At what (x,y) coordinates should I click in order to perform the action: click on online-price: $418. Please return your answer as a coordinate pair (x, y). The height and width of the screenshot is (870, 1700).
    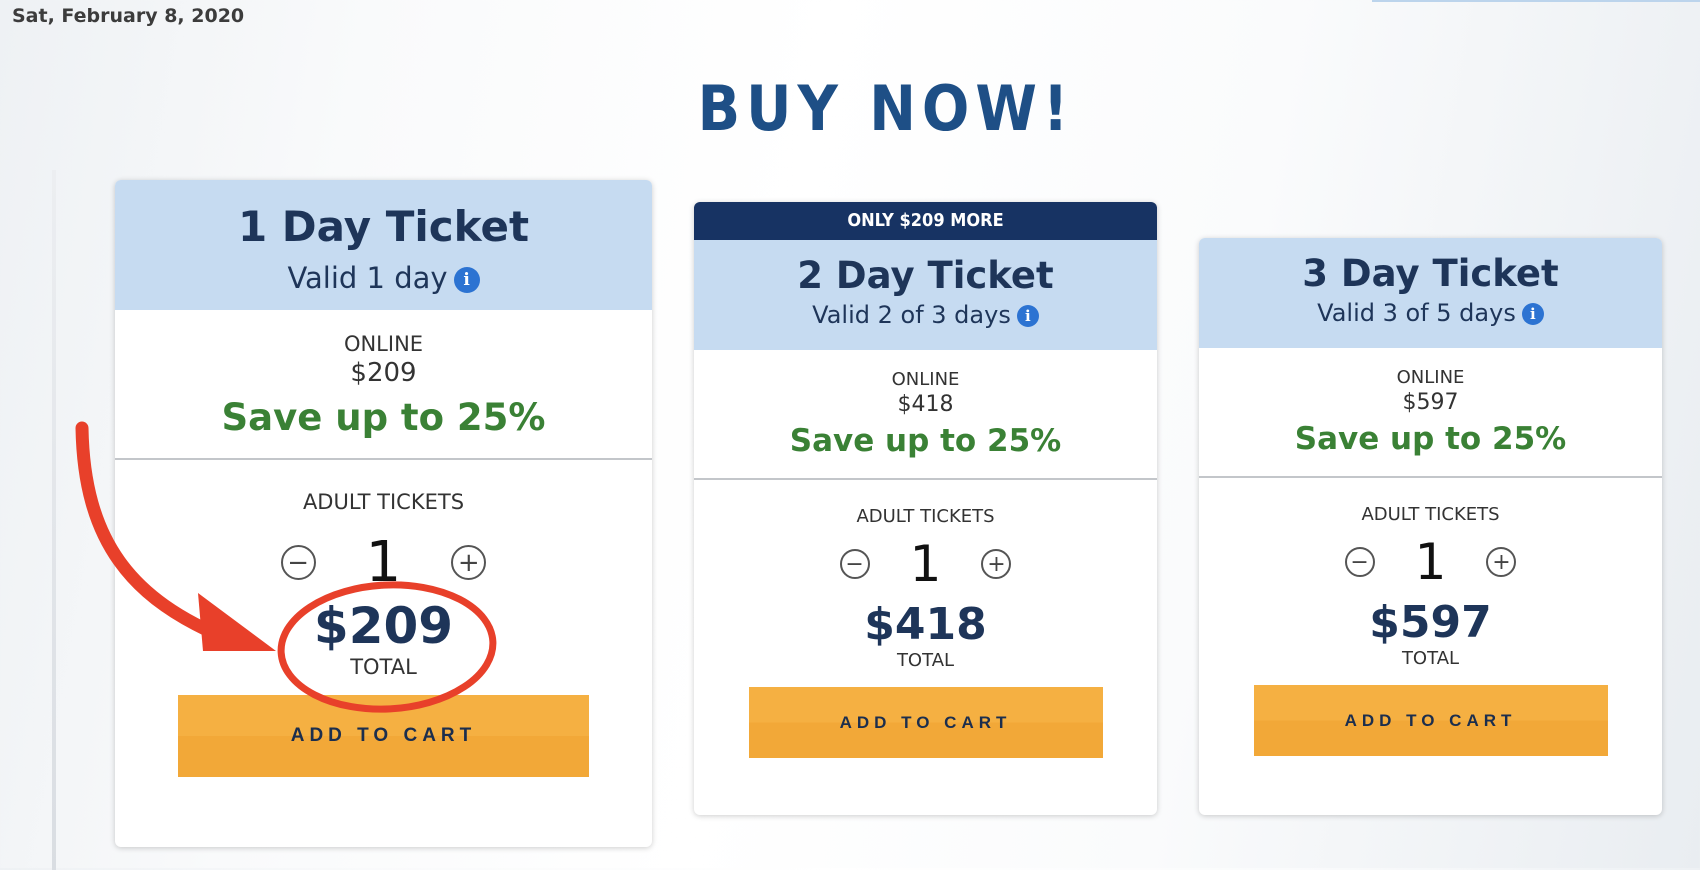
    Looking at the image, I should click on (925, 404).